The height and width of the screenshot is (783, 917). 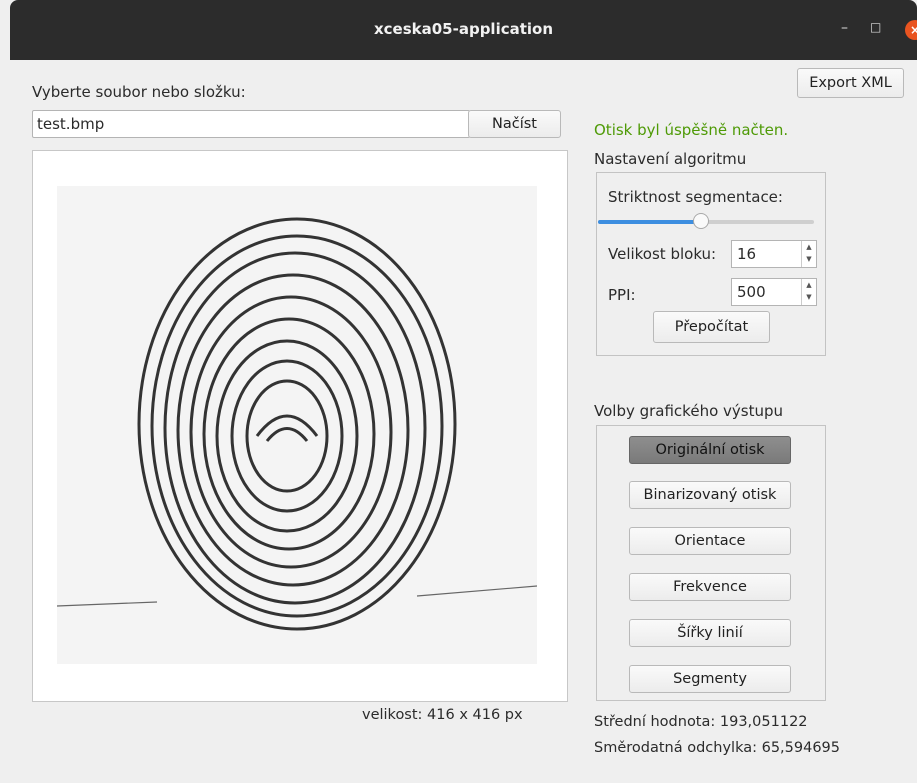 I want to click on export-xml-button: Export XML, so click(x=850, y=83).